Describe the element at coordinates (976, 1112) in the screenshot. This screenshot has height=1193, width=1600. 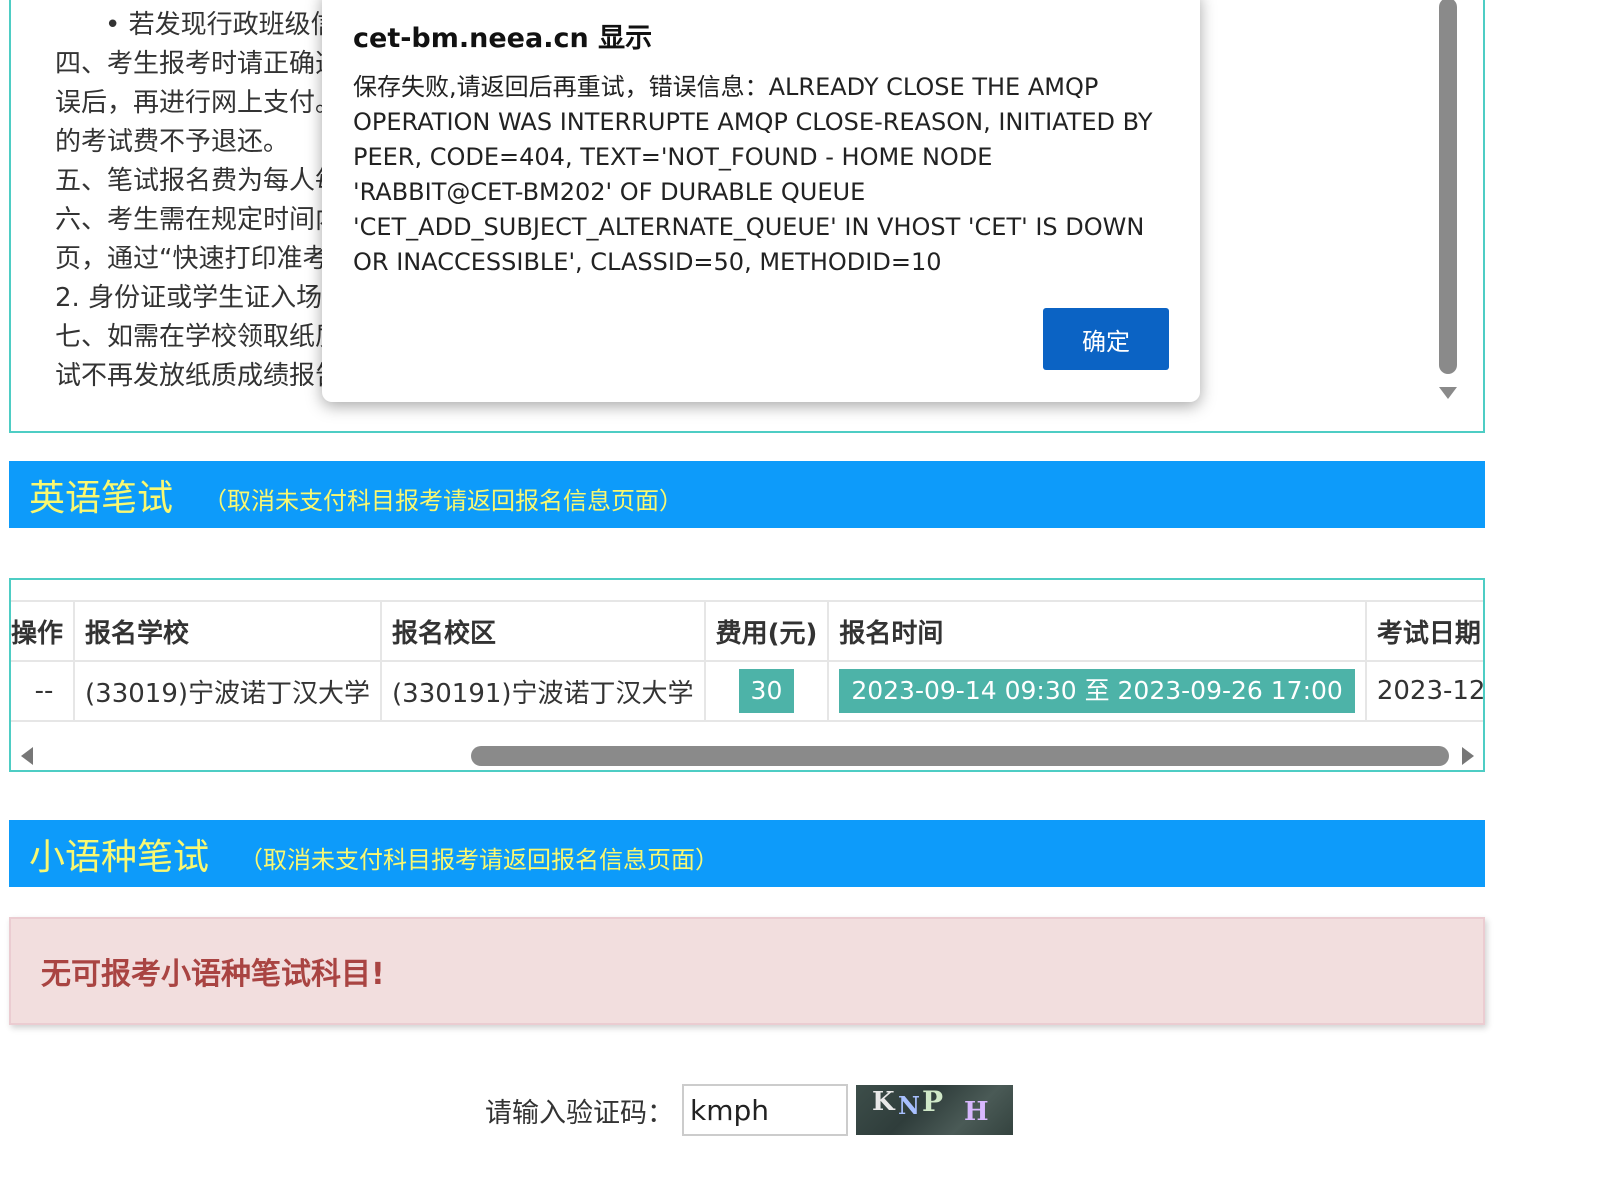
I see `captcha-letter: H` at that location.